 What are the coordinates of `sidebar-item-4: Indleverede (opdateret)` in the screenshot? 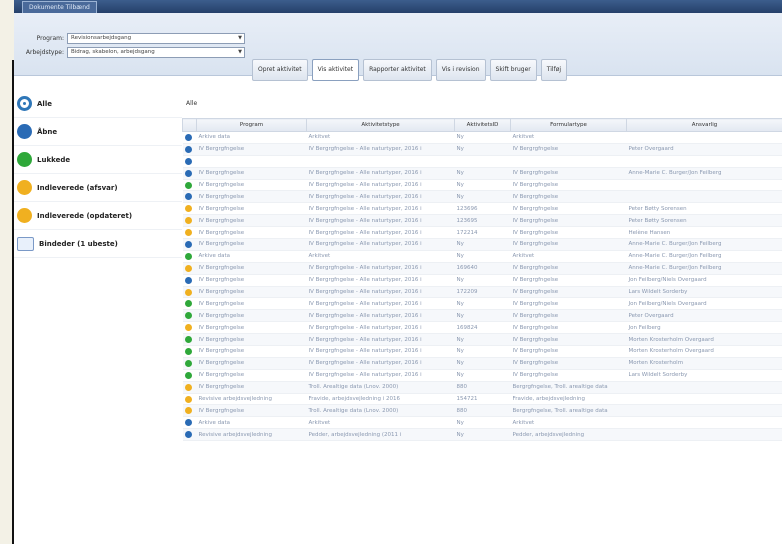 It's located at (98, 216).